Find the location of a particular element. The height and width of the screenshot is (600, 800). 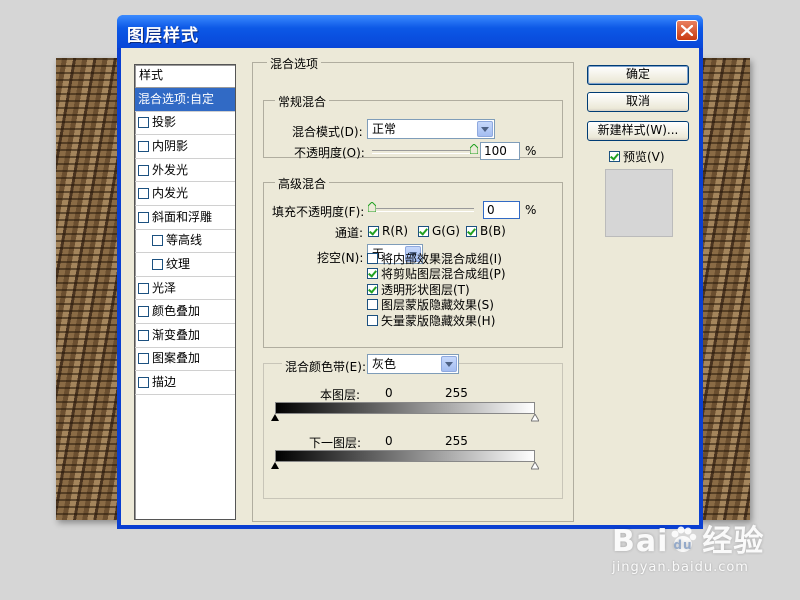

style-item-label: 外发光 is located at coordinates (170, 169).